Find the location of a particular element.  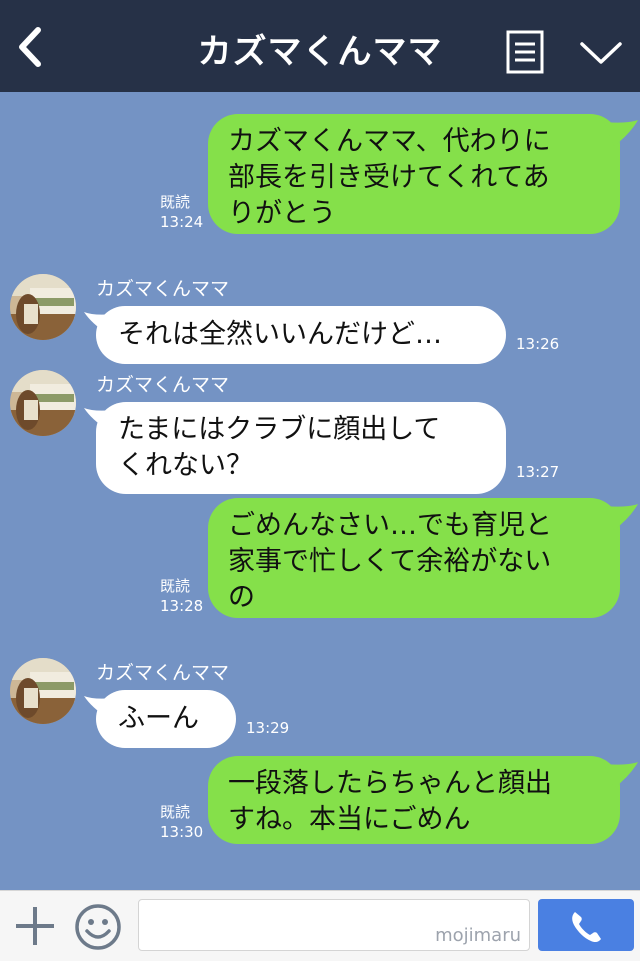

chevron-down-icon is located at coordinates (601, 53).